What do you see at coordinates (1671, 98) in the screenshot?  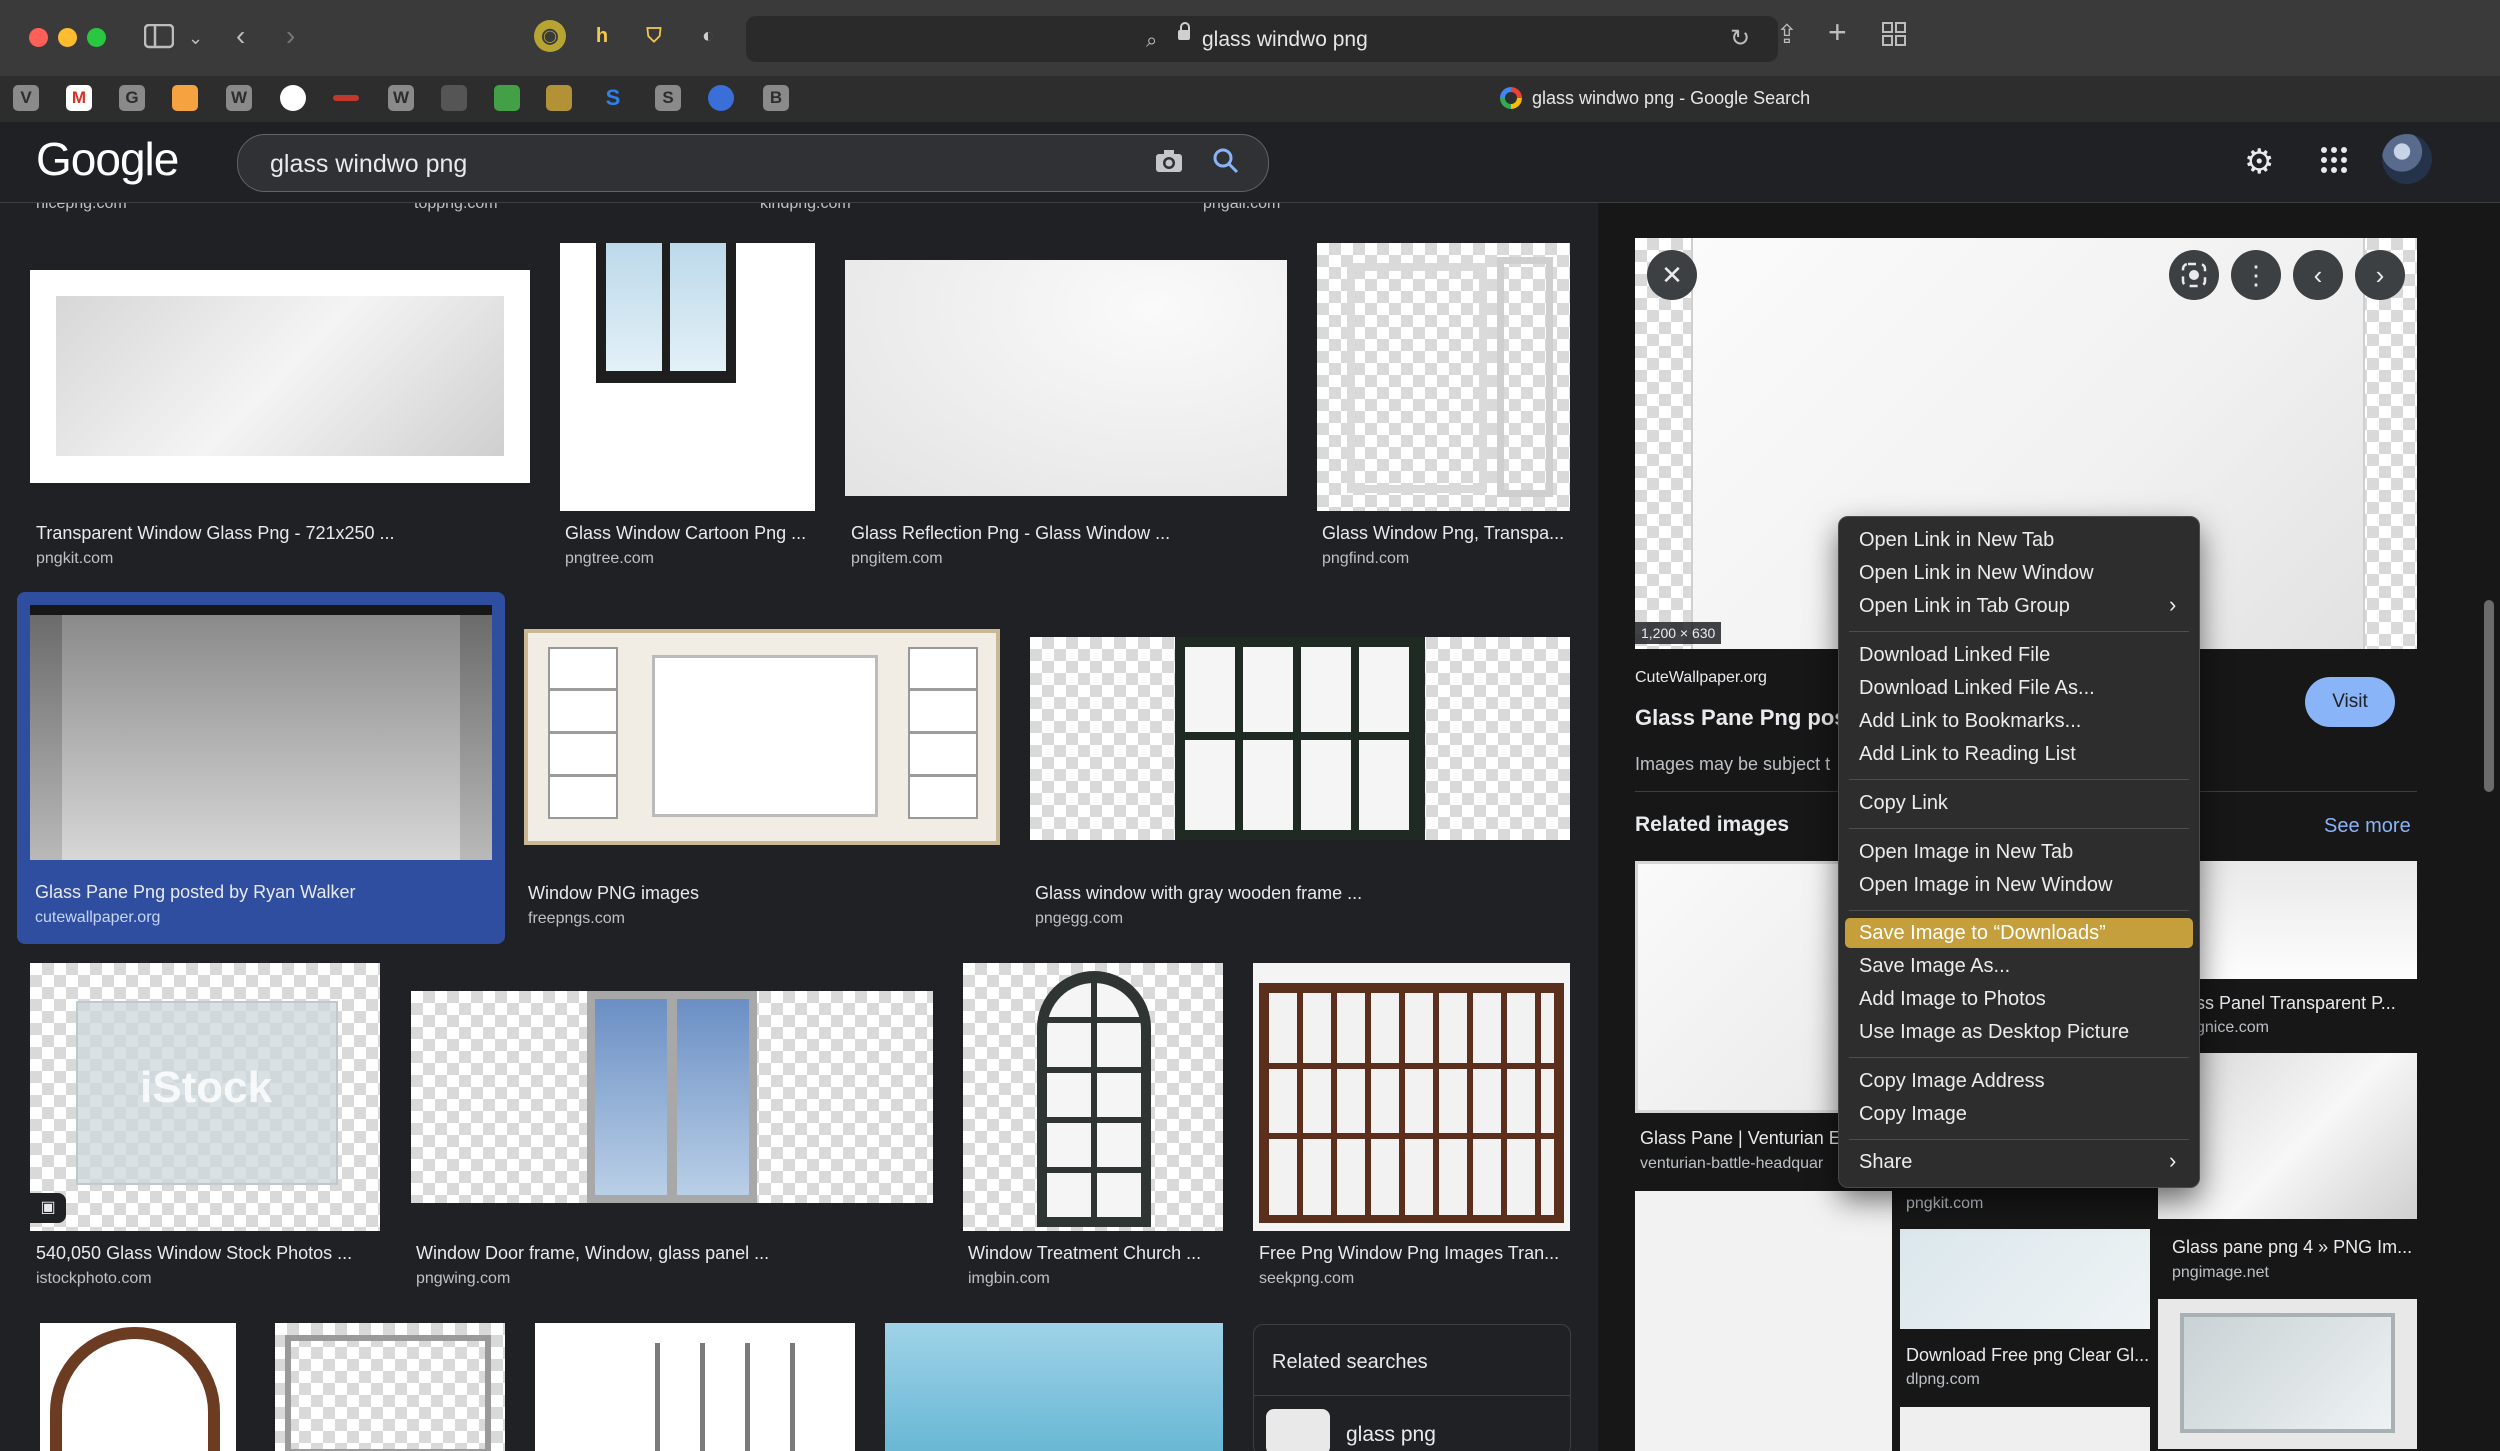 I see `tab-title: glass windwo png - Google Search` at bounding box center [1671, 98].